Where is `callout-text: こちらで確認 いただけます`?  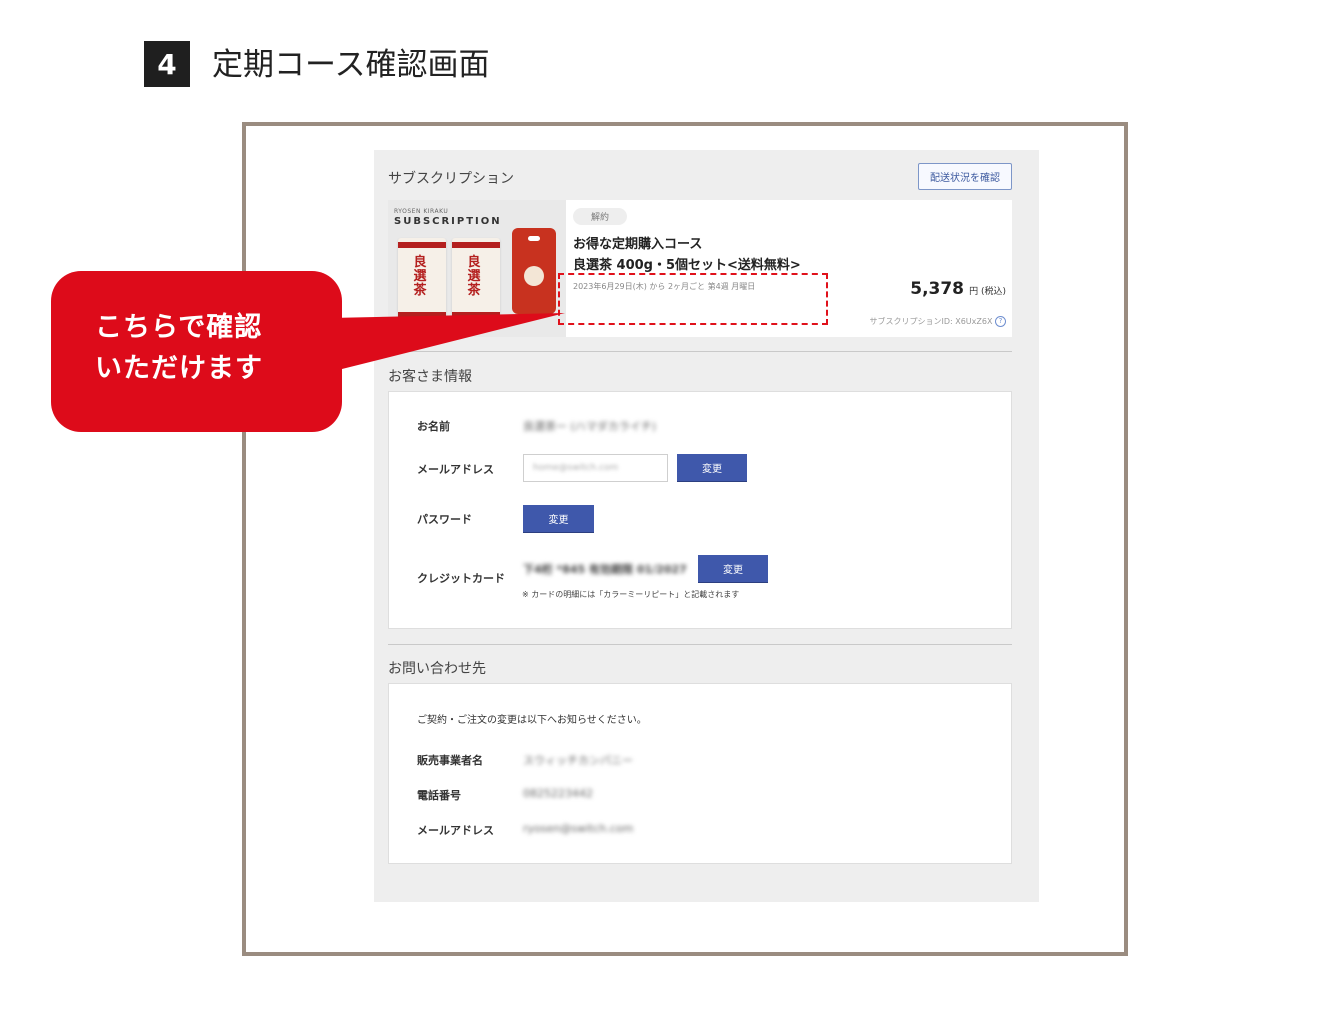
callout-text: こちらで確認 いただけます is located at coordinates (179, 348).